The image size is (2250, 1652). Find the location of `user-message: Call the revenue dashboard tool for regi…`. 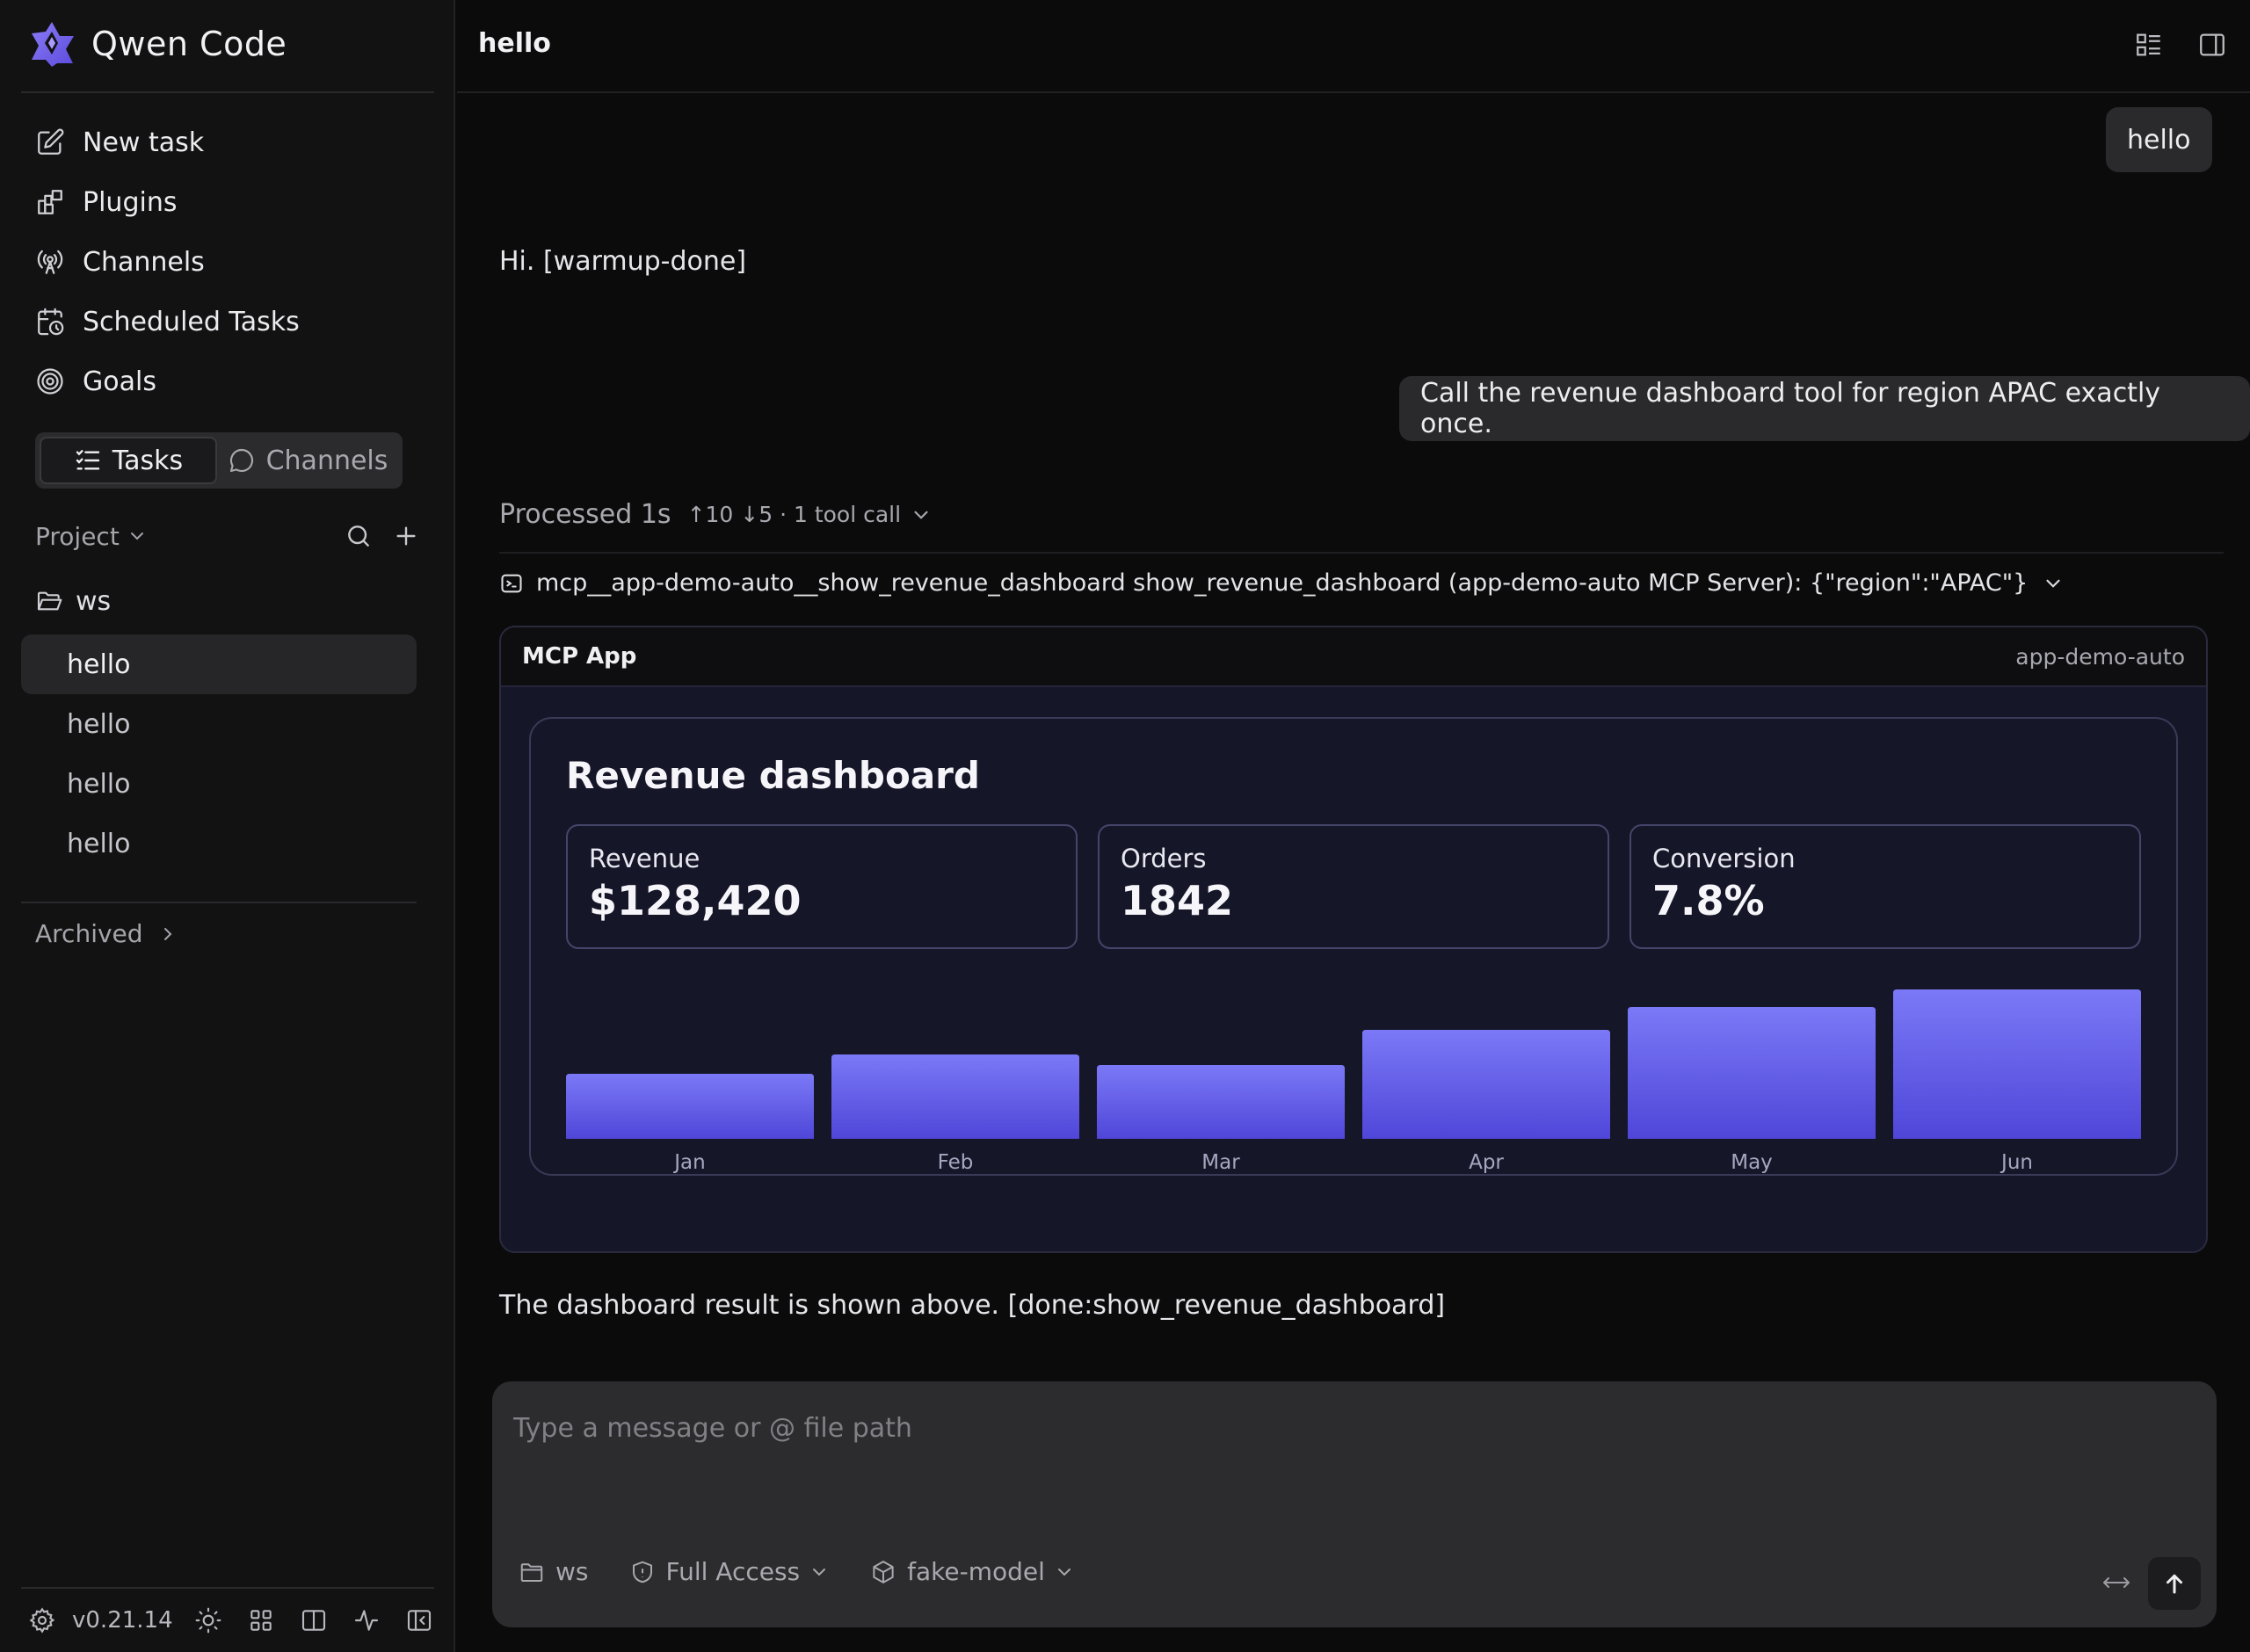

user-message: Call the revenue dashboard tool for regi… is located at coordinates (1824, 408).